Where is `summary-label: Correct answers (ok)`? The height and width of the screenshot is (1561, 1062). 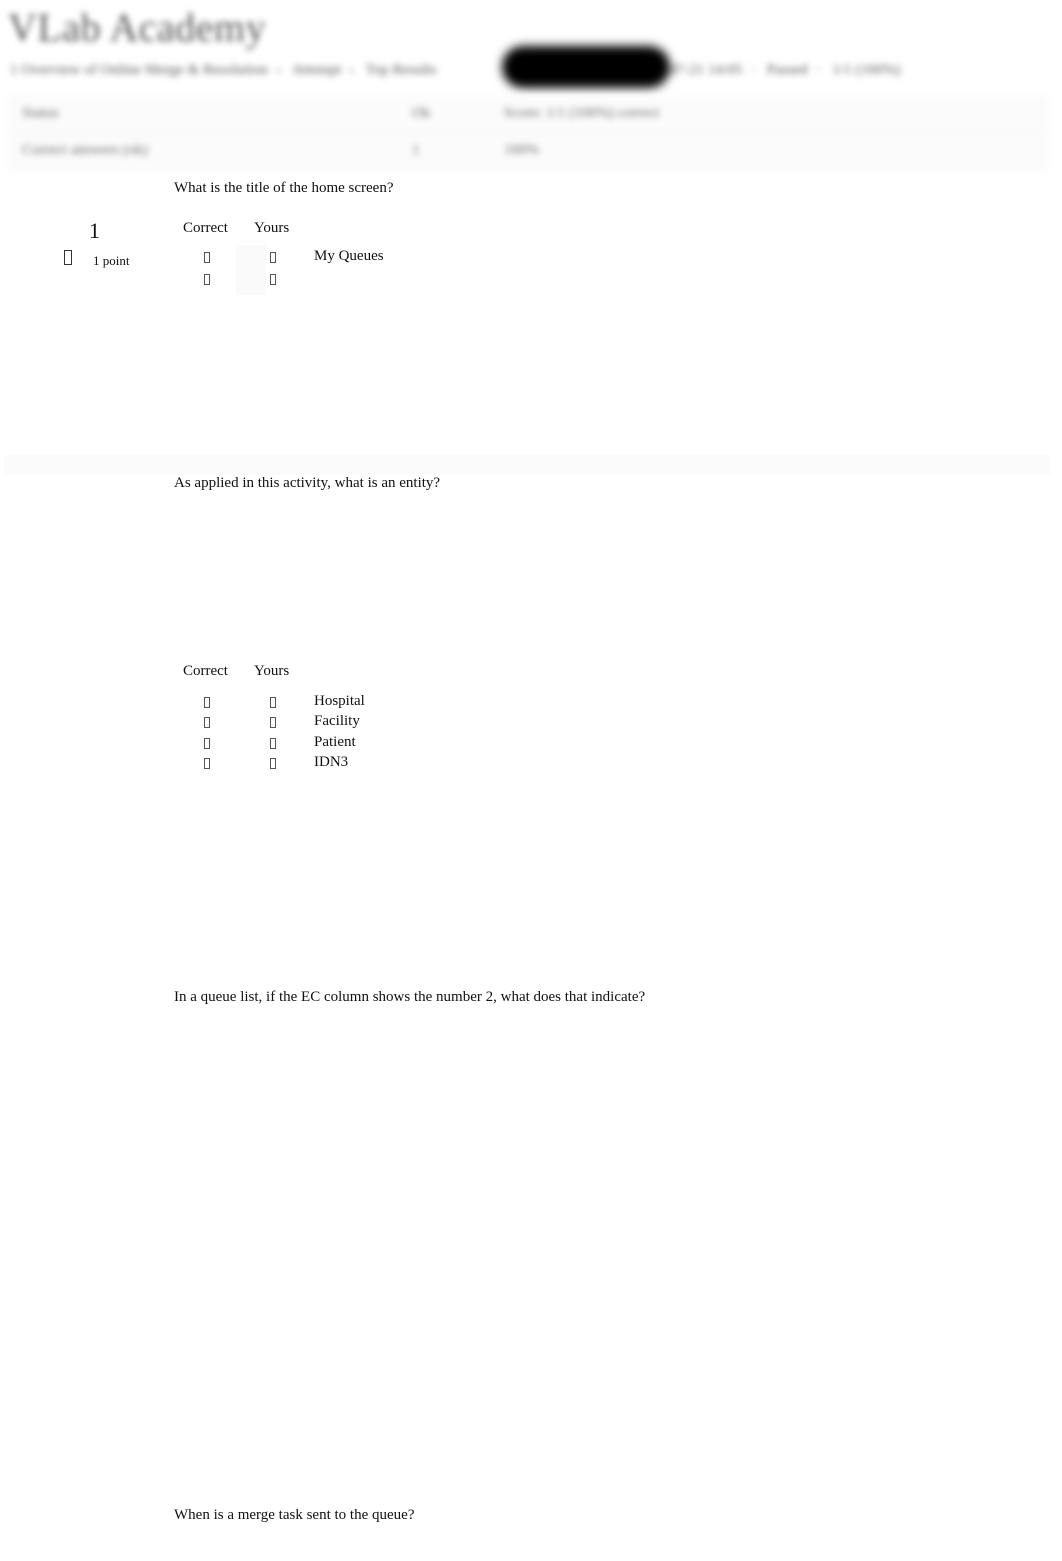
summary-label: Correct answers (ok) is located at coordinates (85, 150).